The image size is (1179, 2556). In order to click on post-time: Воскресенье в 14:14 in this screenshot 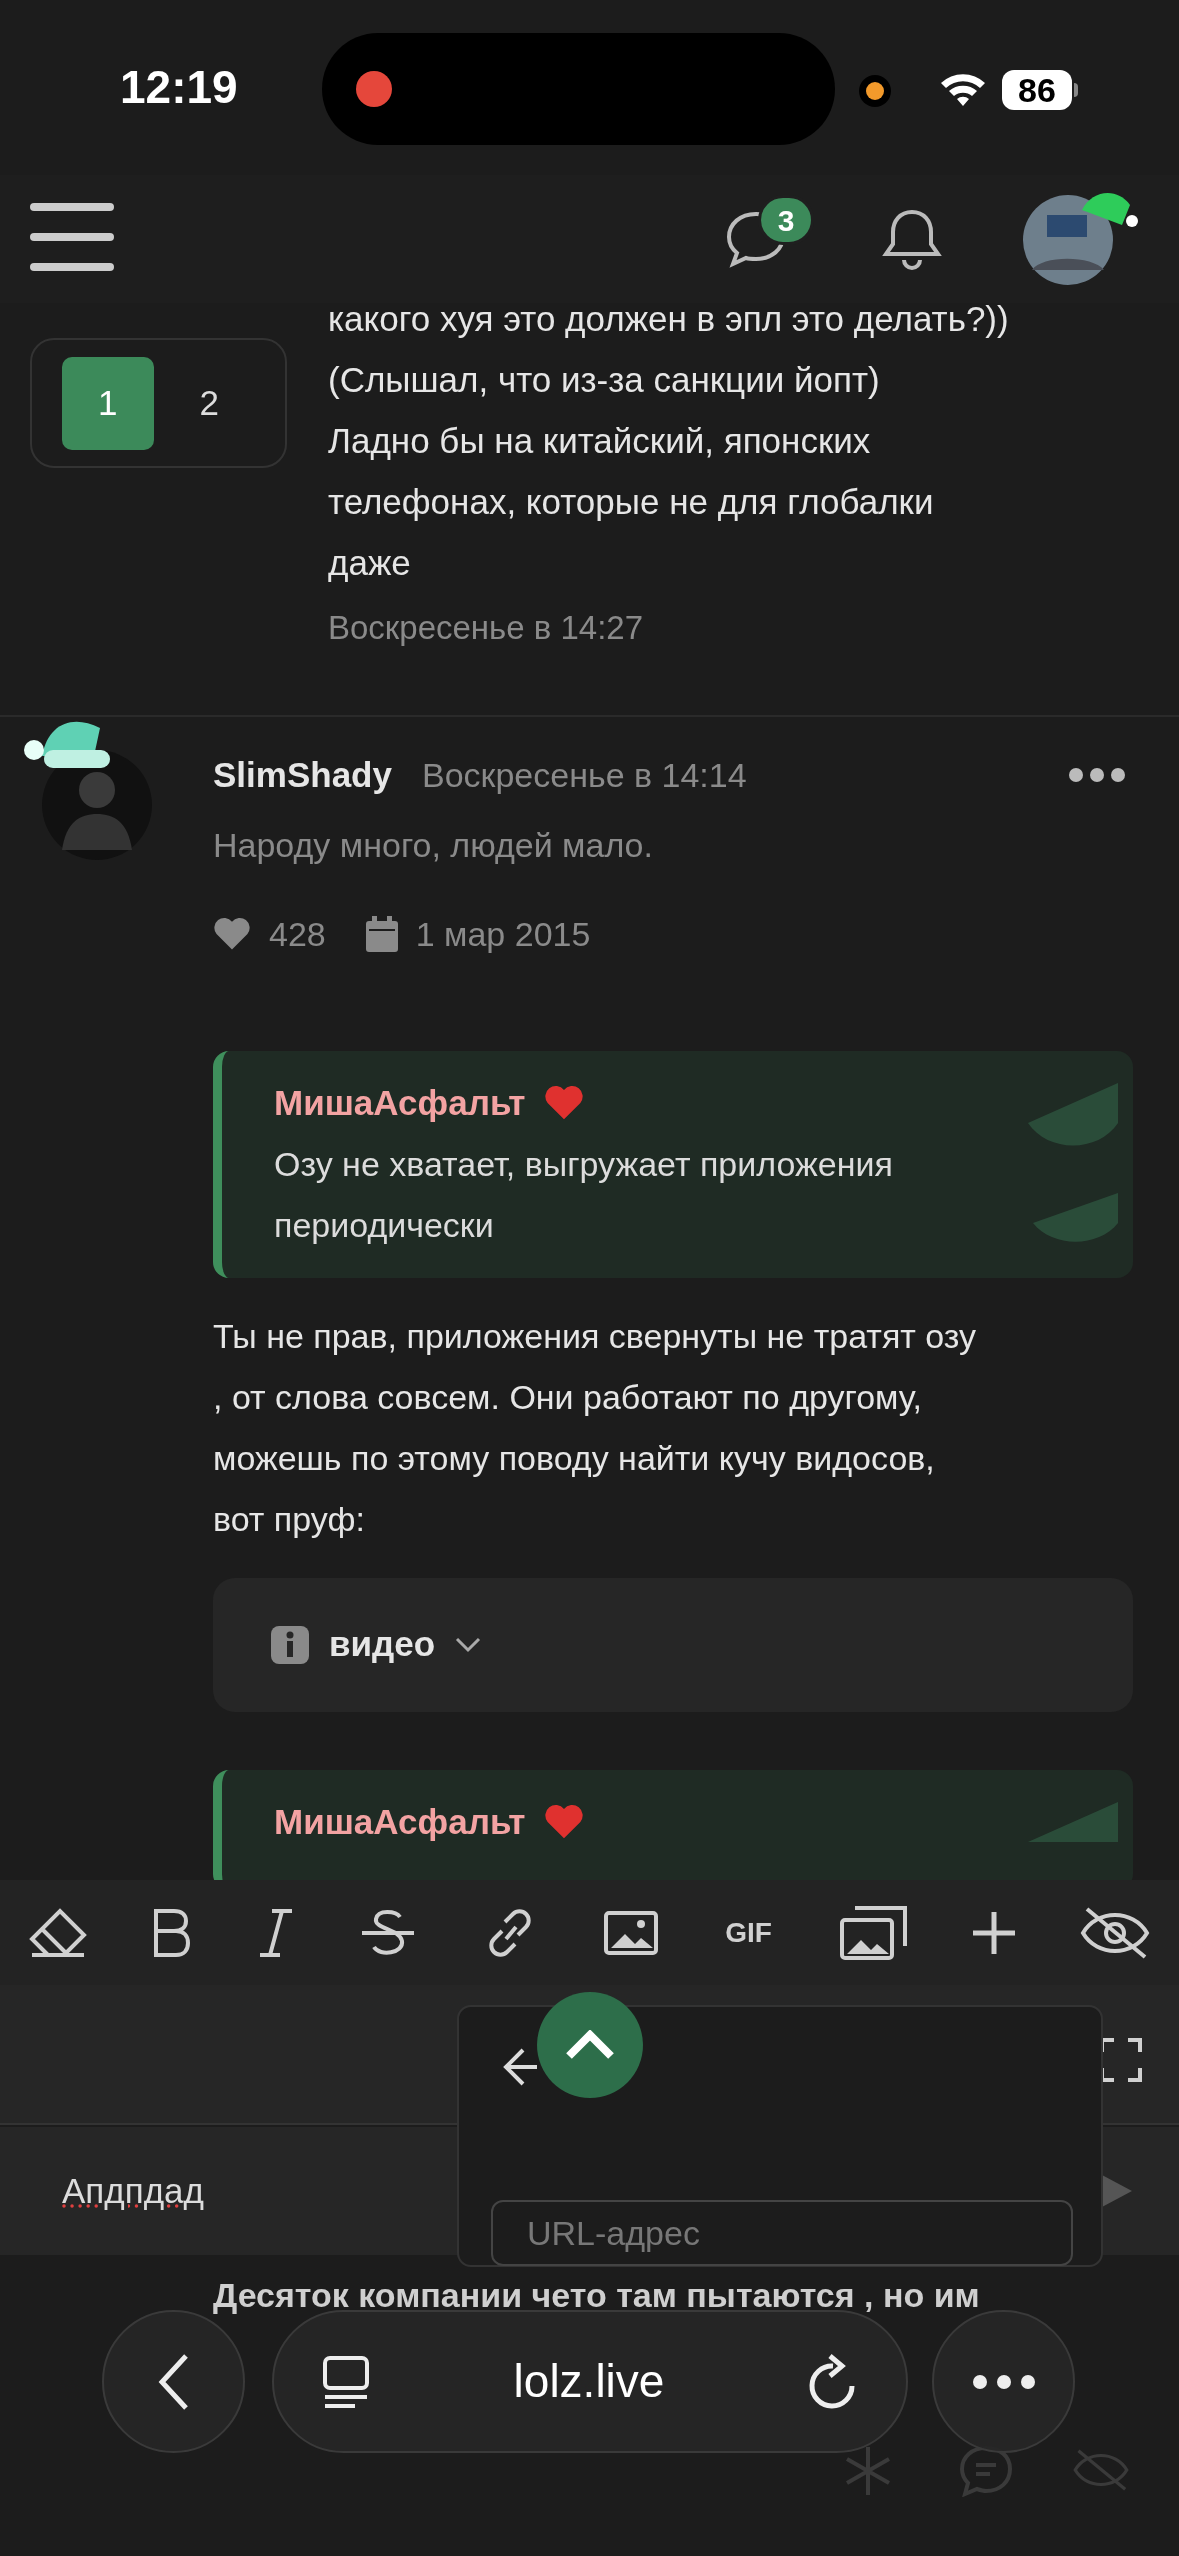, I will do `click(584, 775)`.